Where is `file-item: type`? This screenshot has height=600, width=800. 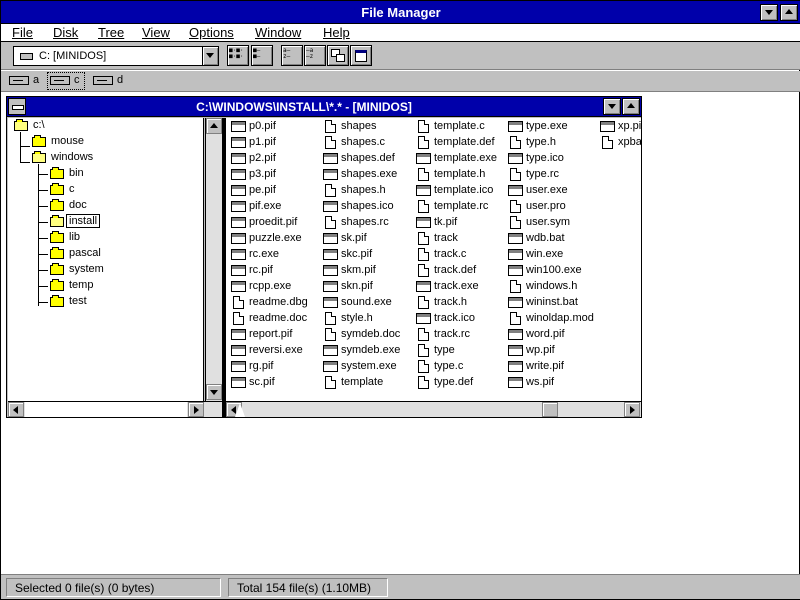 file-item: type is located at coordinates (460, 351).